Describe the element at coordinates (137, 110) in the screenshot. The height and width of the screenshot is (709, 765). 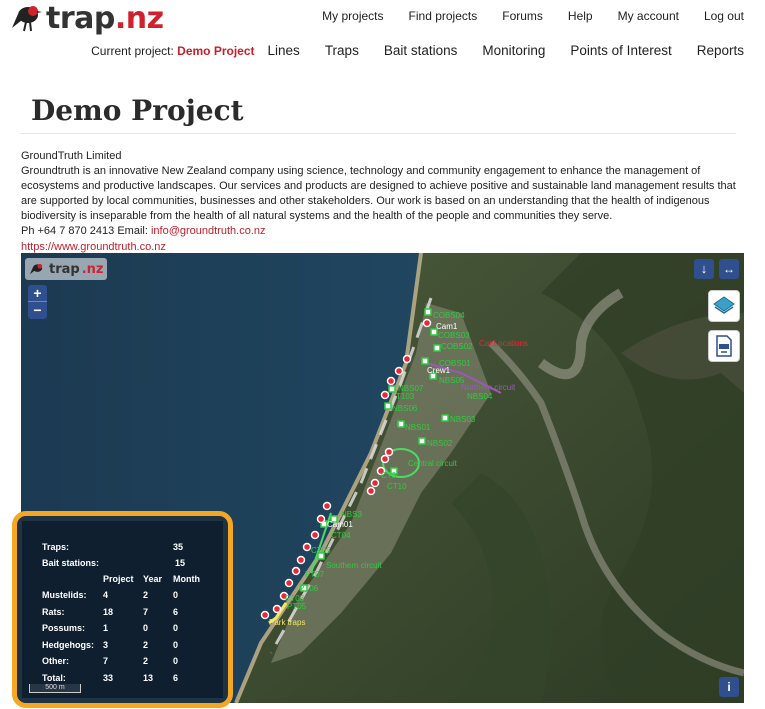
I see `page-title: Demo Project` at that location.